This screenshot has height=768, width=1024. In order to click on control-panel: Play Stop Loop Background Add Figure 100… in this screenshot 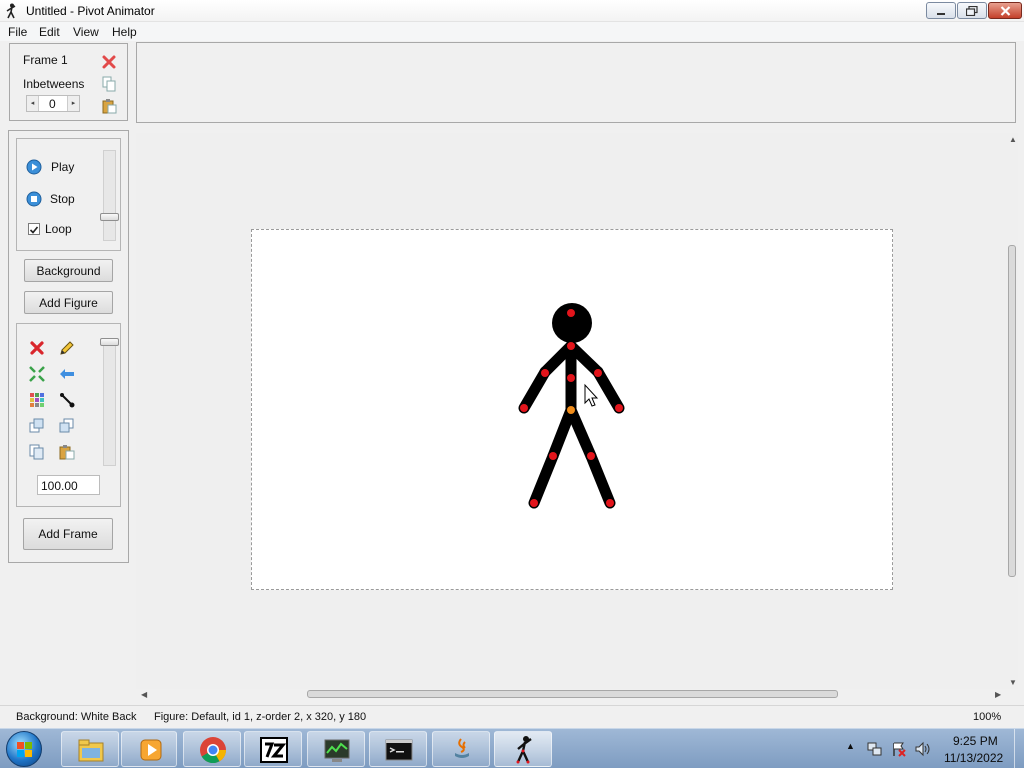, I will do `click(68, 346)`.